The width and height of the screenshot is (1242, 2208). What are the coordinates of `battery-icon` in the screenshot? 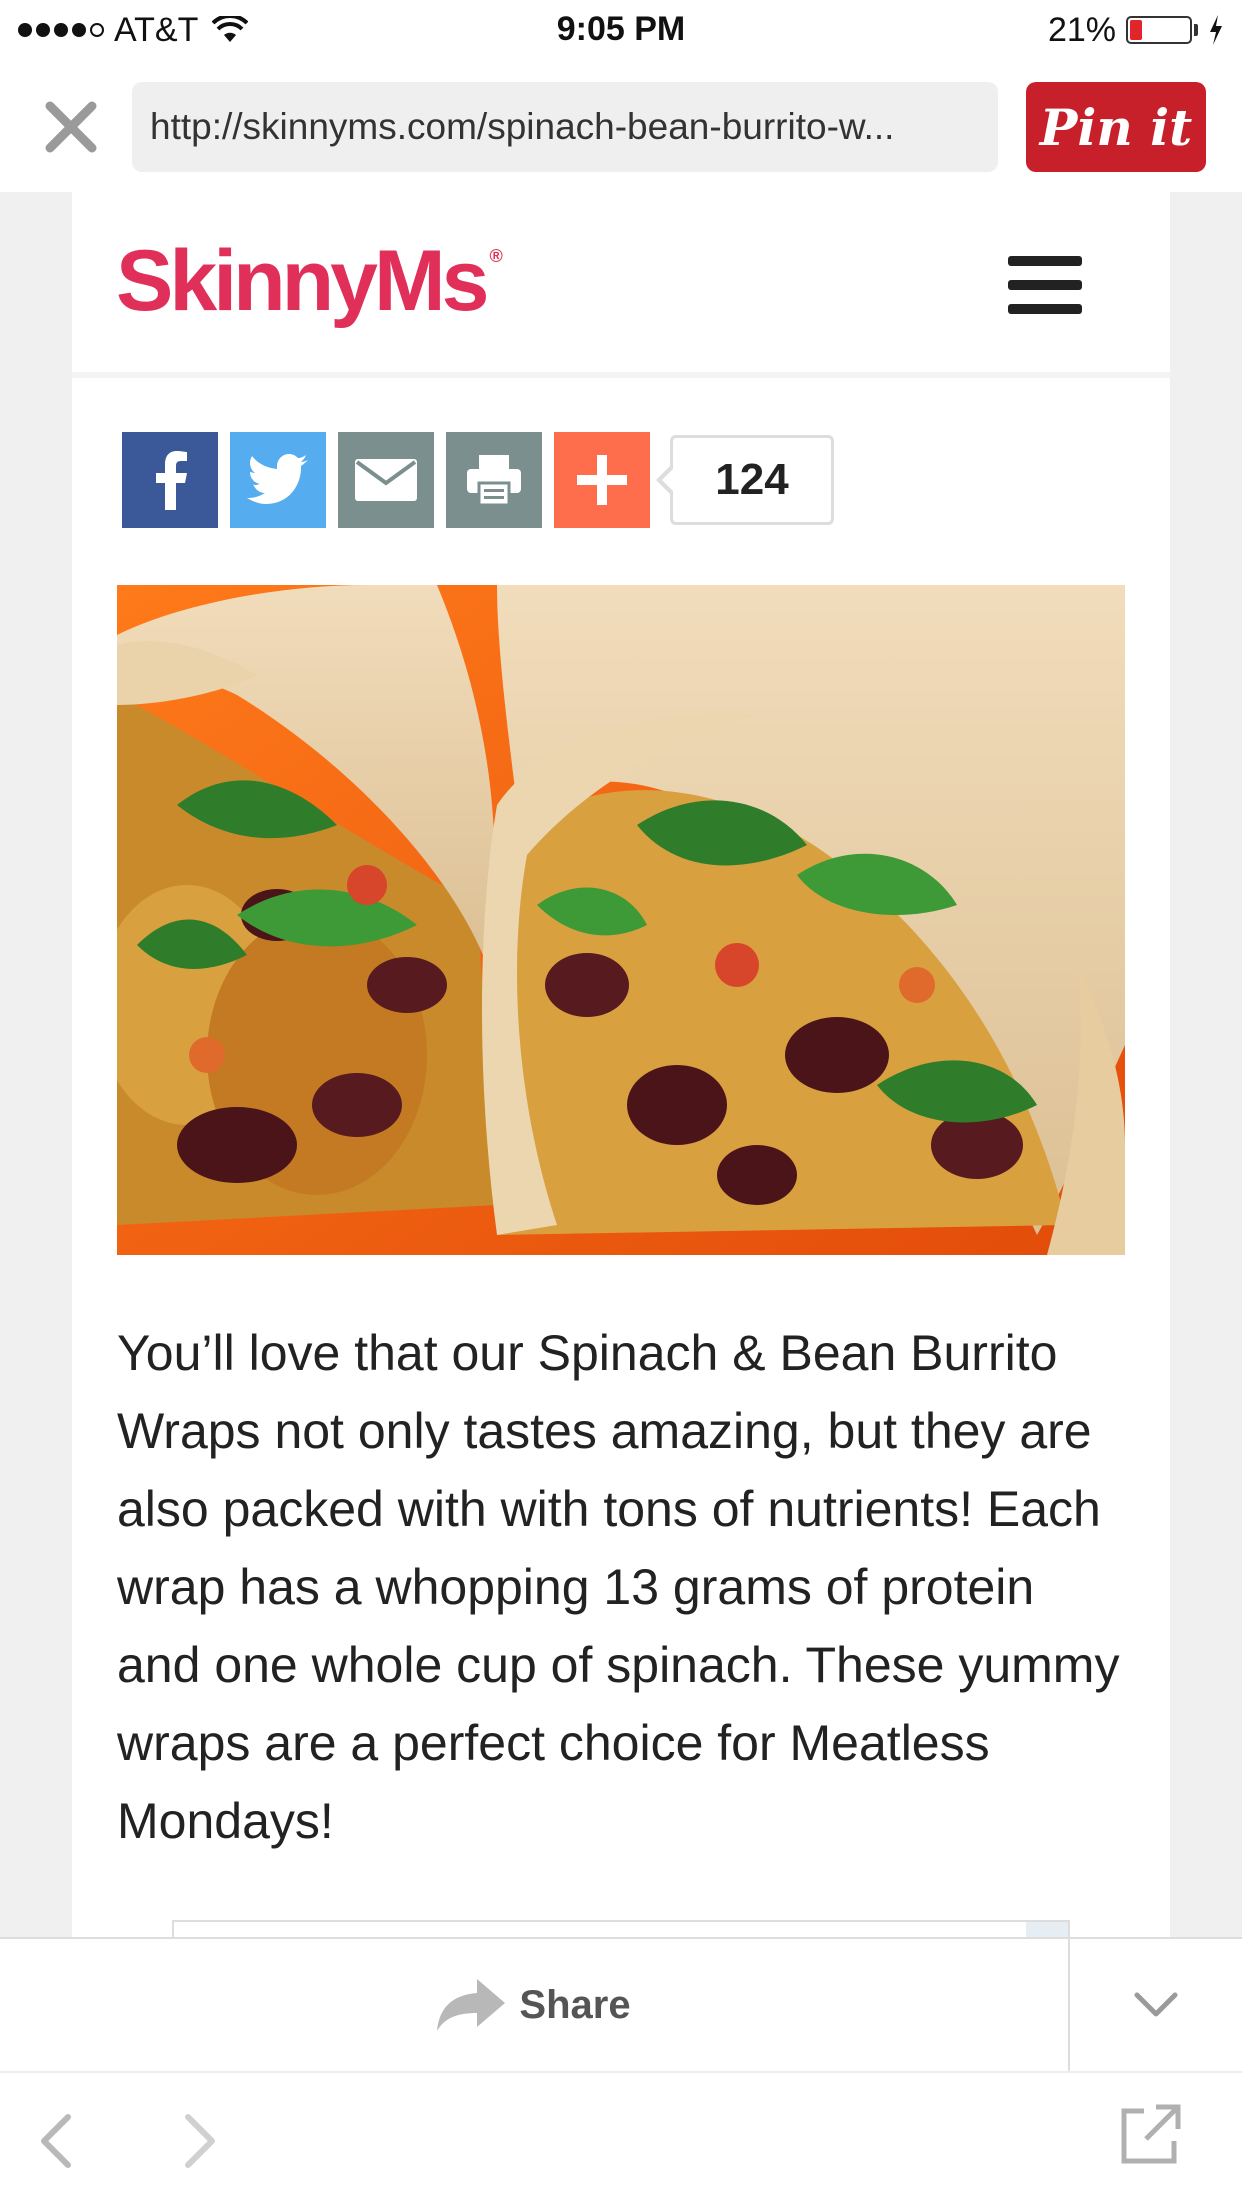 It's located at (1159, 30).